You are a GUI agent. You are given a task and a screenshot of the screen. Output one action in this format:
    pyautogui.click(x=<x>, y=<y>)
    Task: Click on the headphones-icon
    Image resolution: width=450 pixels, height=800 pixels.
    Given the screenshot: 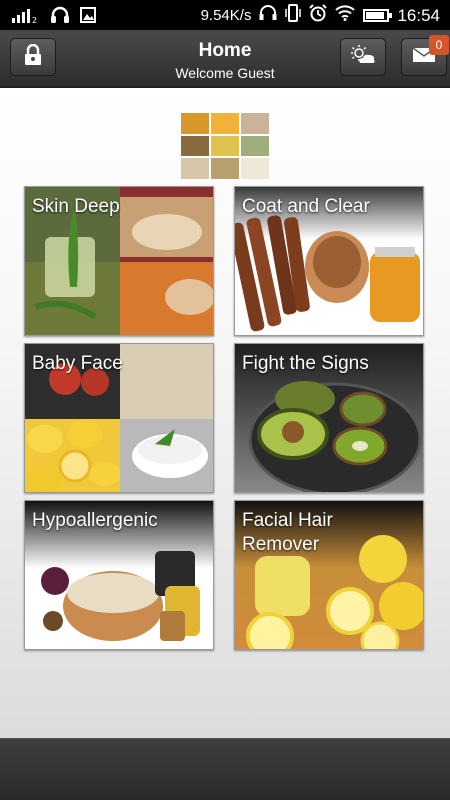 What is the action you would take?
    pyautogui.click(x=60, y=17)
    